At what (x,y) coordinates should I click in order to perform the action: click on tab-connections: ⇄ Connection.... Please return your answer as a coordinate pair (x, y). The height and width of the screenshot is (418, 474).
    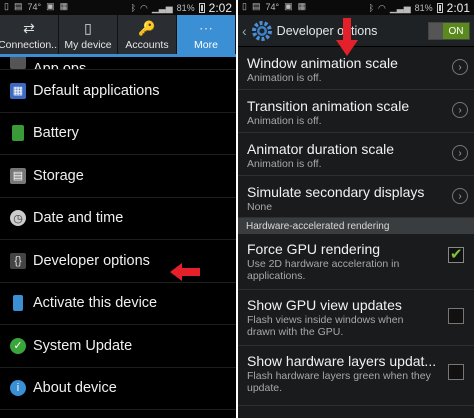
    Looking at the image, I should click on (29, 34).